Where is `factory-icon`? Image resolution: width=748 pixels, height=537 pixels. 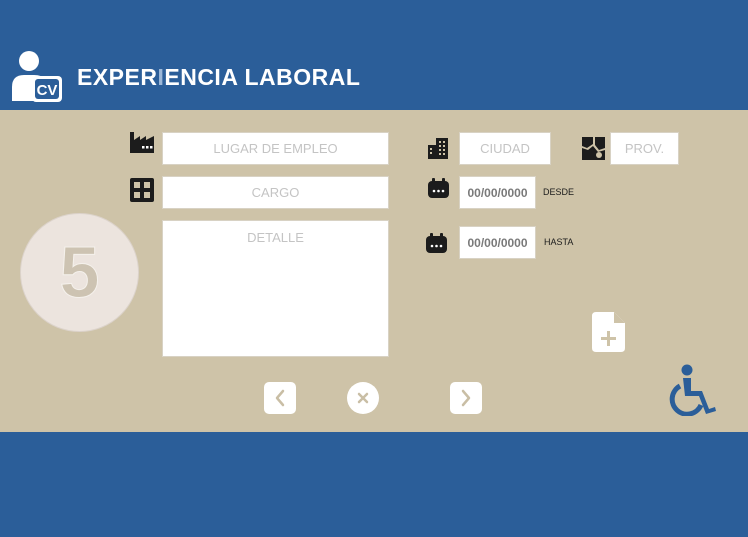 factory-icon is located at coordinates (142, 142).